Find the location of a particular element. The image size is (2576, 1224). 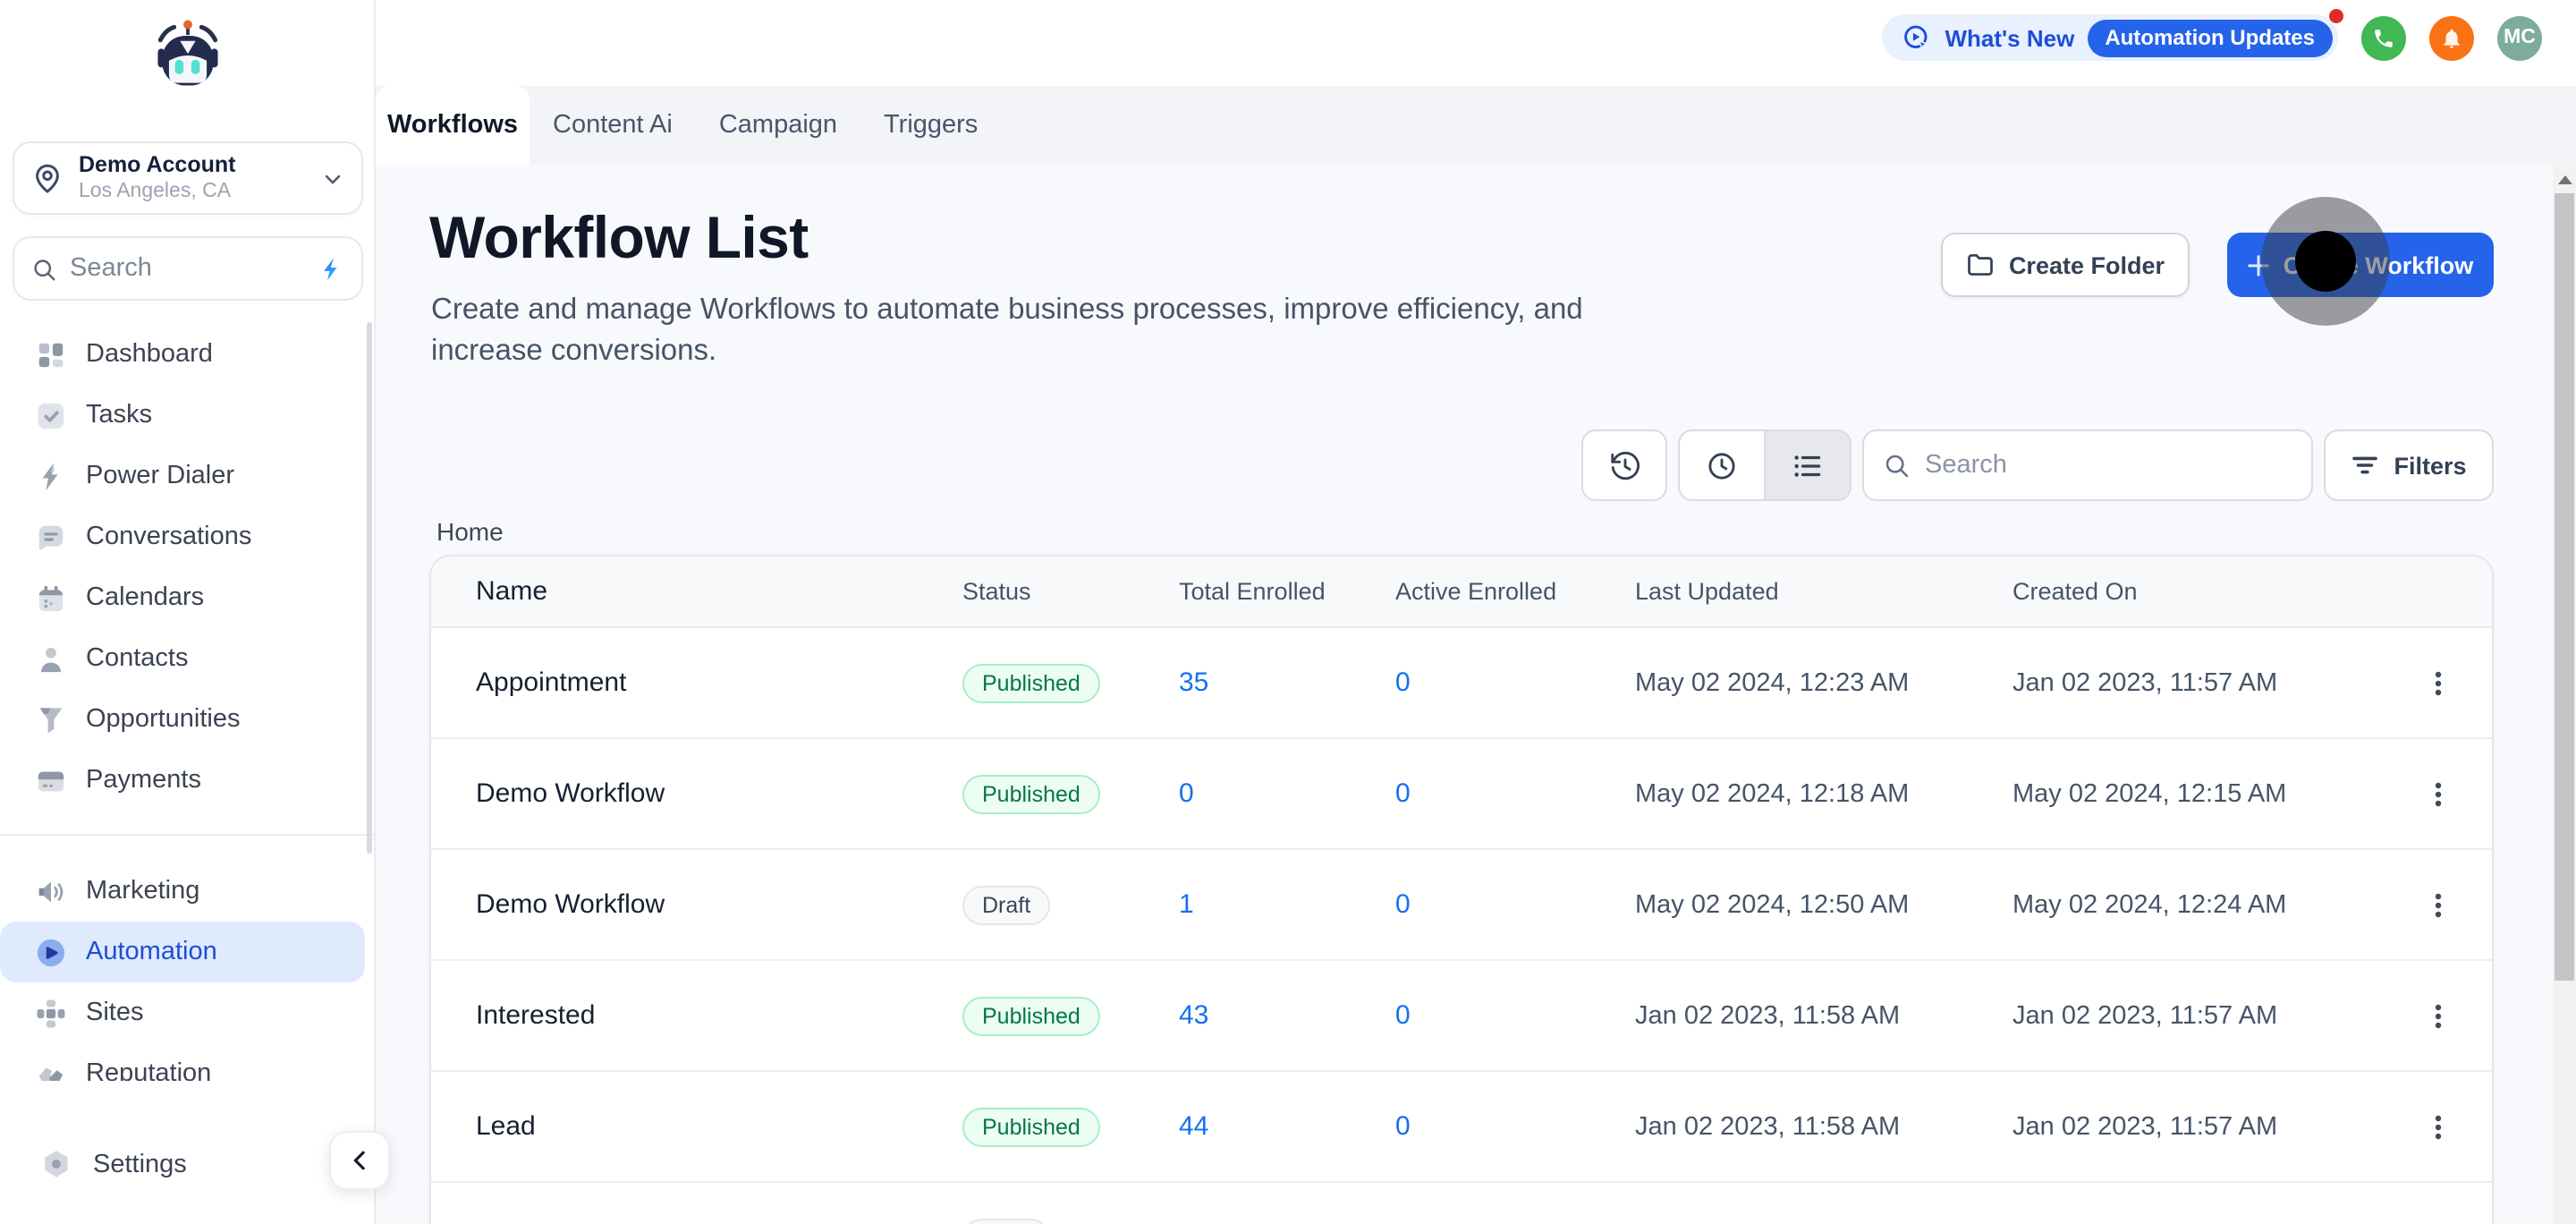

history-icon is located at coordinates (1624, 465).